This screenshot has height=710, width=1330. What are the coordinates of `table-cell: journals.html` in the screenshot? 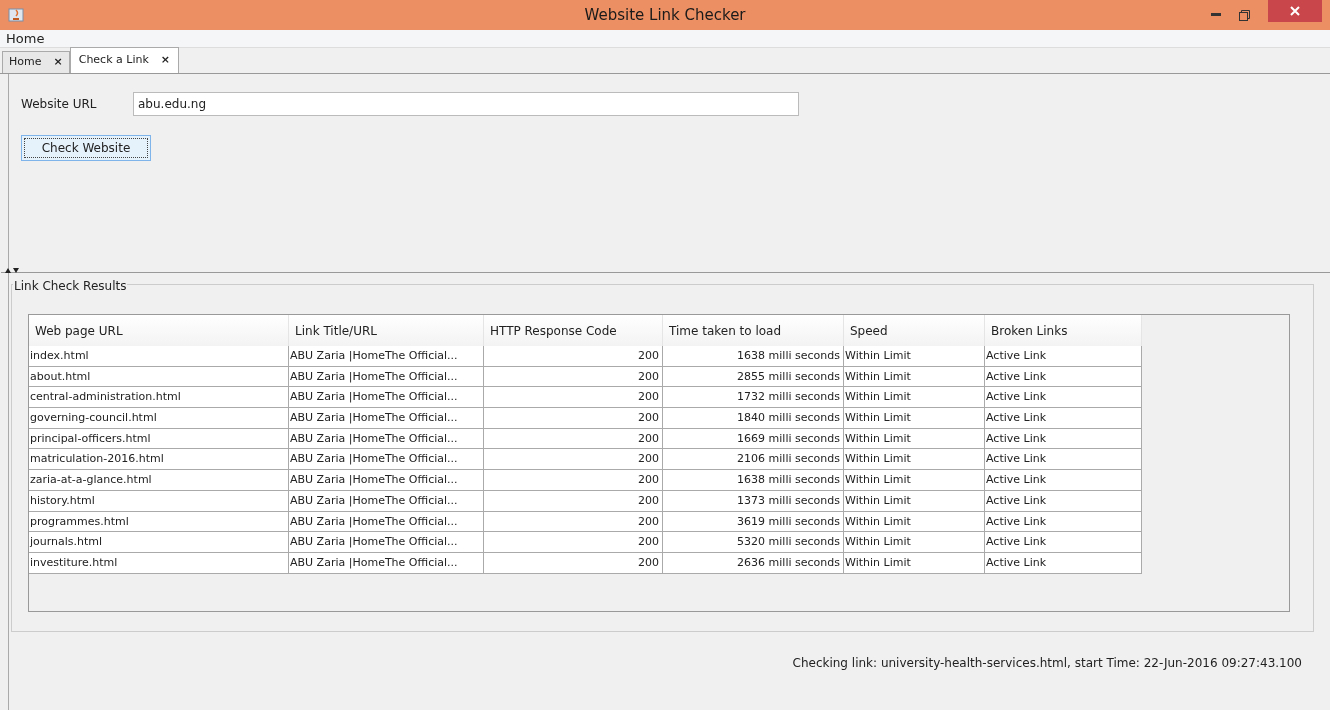 It's located at (159, 542).